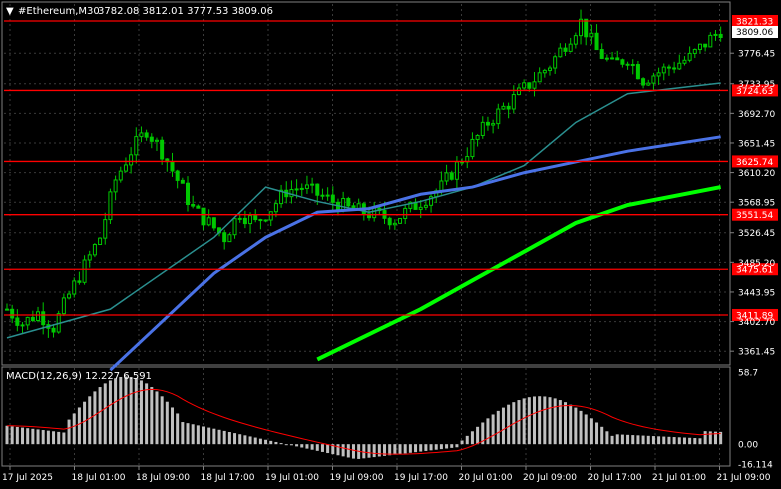 This screenshot has width=781, height=489. I want to click on price-tick-label: 3485.20, so click(756, 264).